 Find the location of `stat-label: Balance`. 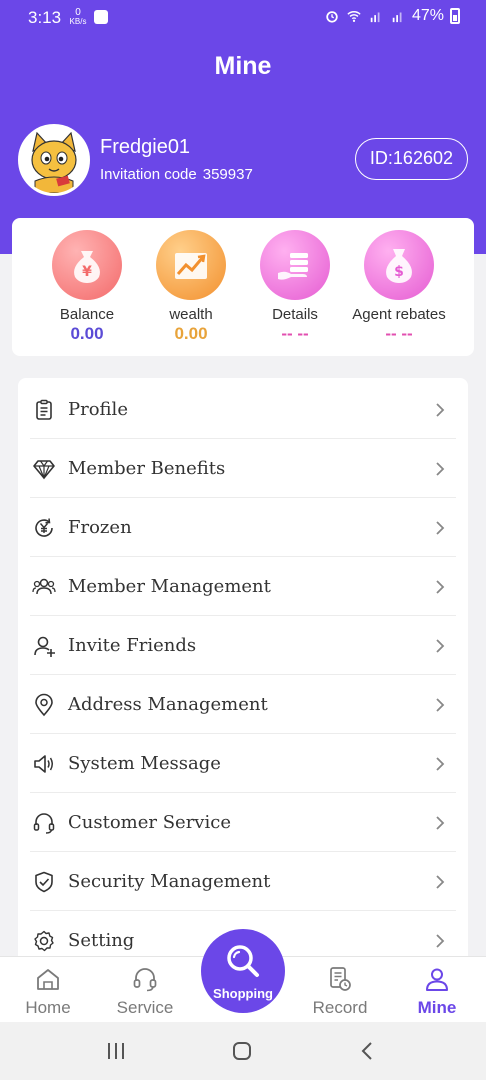

stat-label: Balance is located at coordinates (87, 314).